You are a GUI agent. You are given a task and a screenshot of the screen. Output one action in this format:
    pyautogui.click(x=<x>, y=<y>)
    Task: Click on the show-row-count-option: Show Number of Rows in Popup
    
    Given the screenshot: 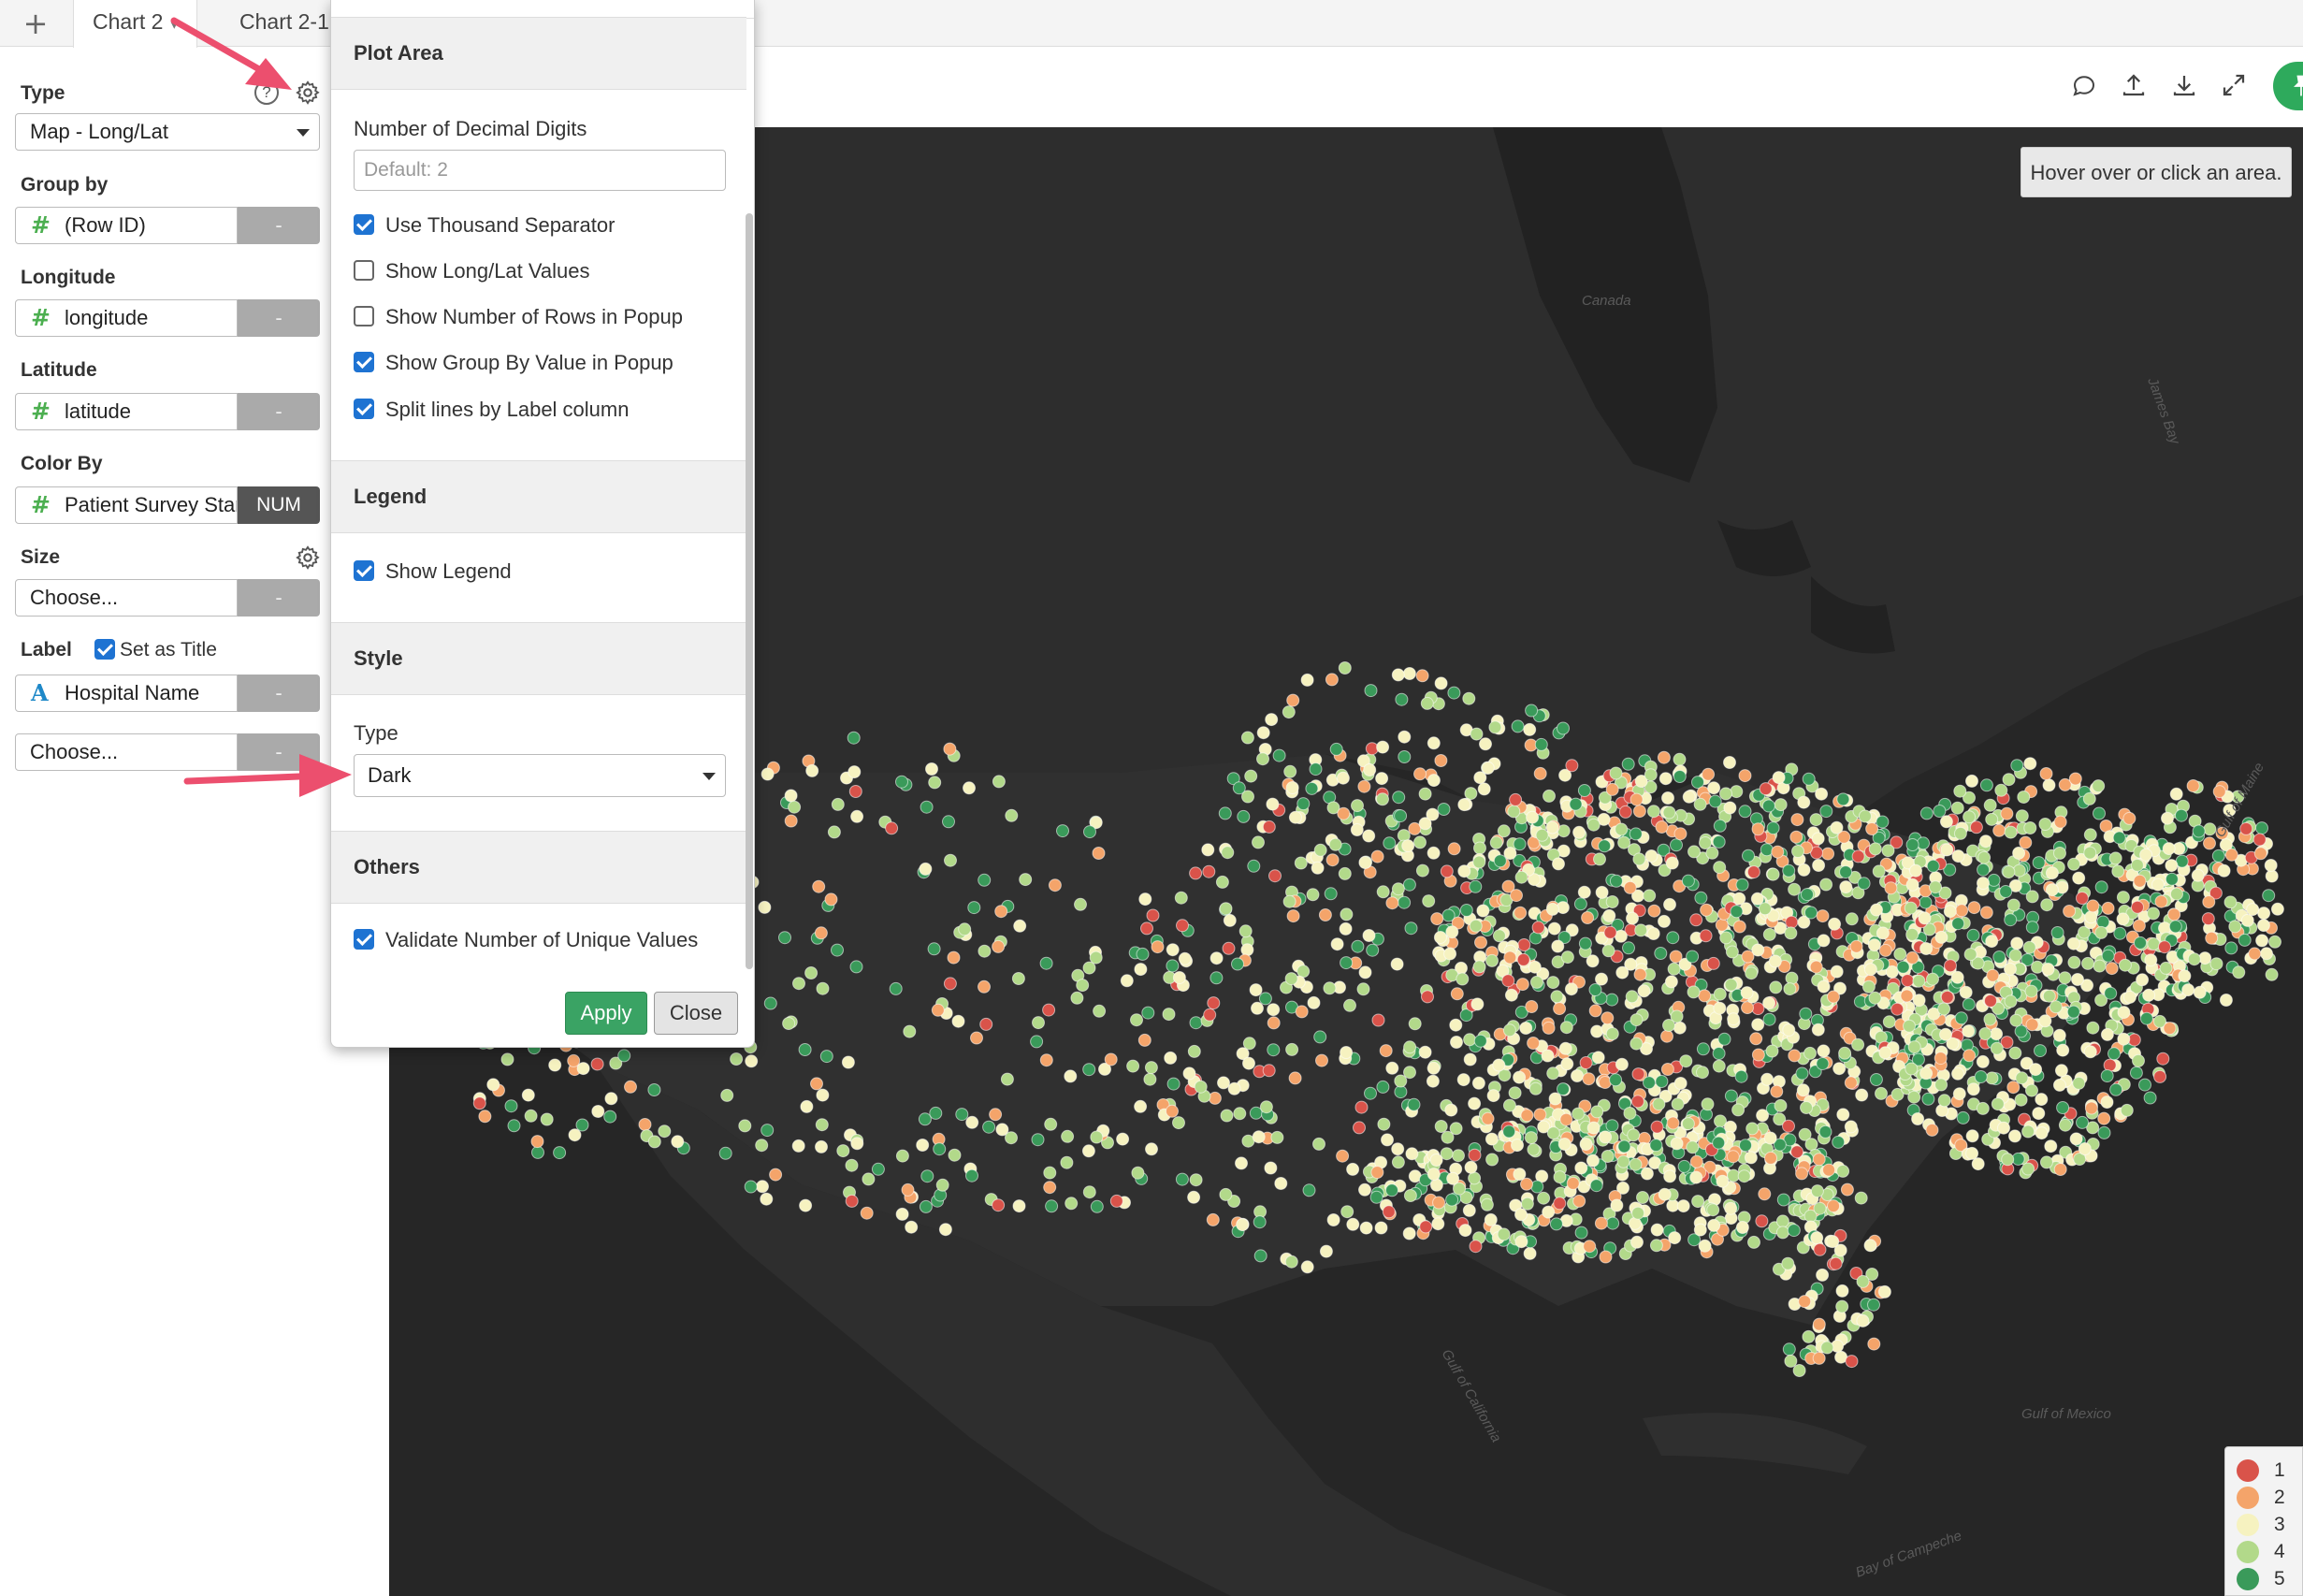 What is the action you would take?
    pyautogui.click(x=541, y=317)
    